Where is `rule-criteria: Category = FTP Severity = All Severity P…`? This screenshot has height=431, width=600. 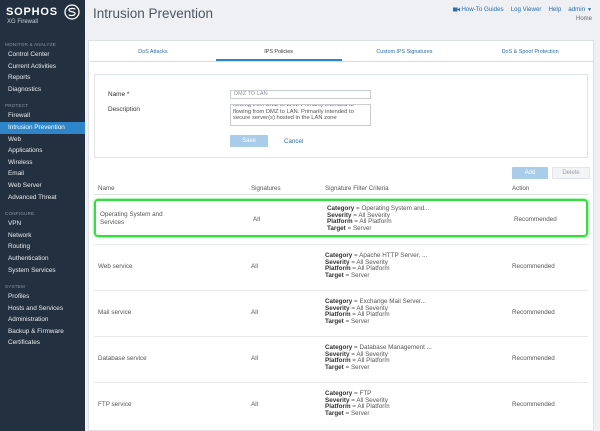
rule-criteria: Category = FTP Severity = All Severity P… is located at coordinates (357, 403).